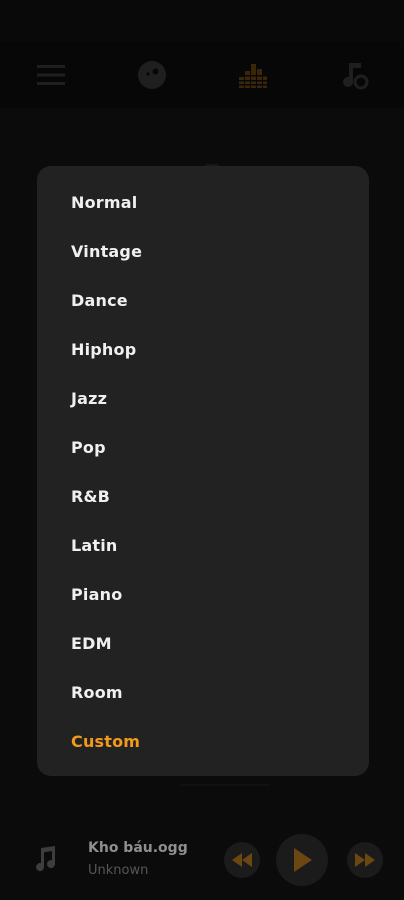  What do you see at coordinates (106, 252) in the screenshot?
I see `preset-item-vintage: Vintage` at bounding box center [106, 252].